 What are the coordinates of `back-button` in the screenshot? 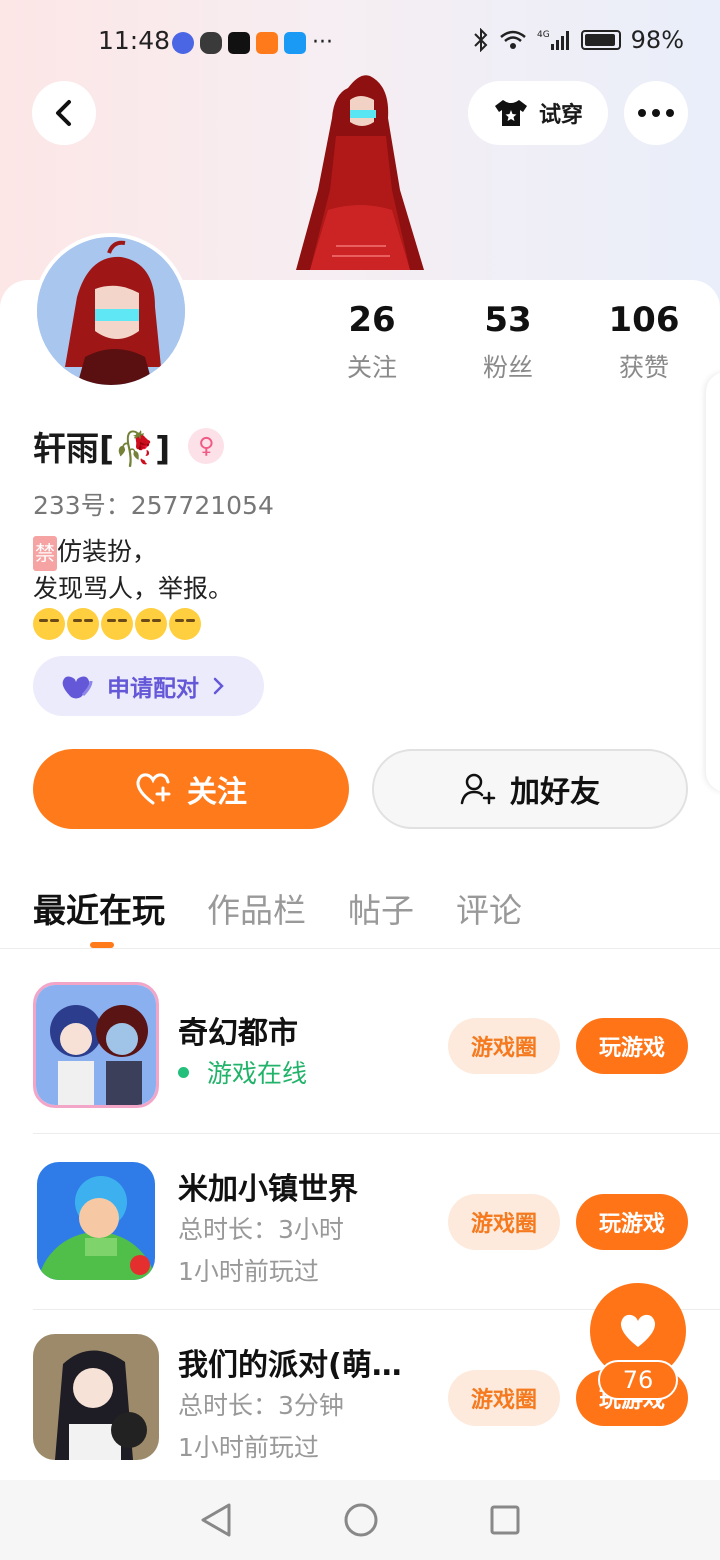 It's located at (64, 113).